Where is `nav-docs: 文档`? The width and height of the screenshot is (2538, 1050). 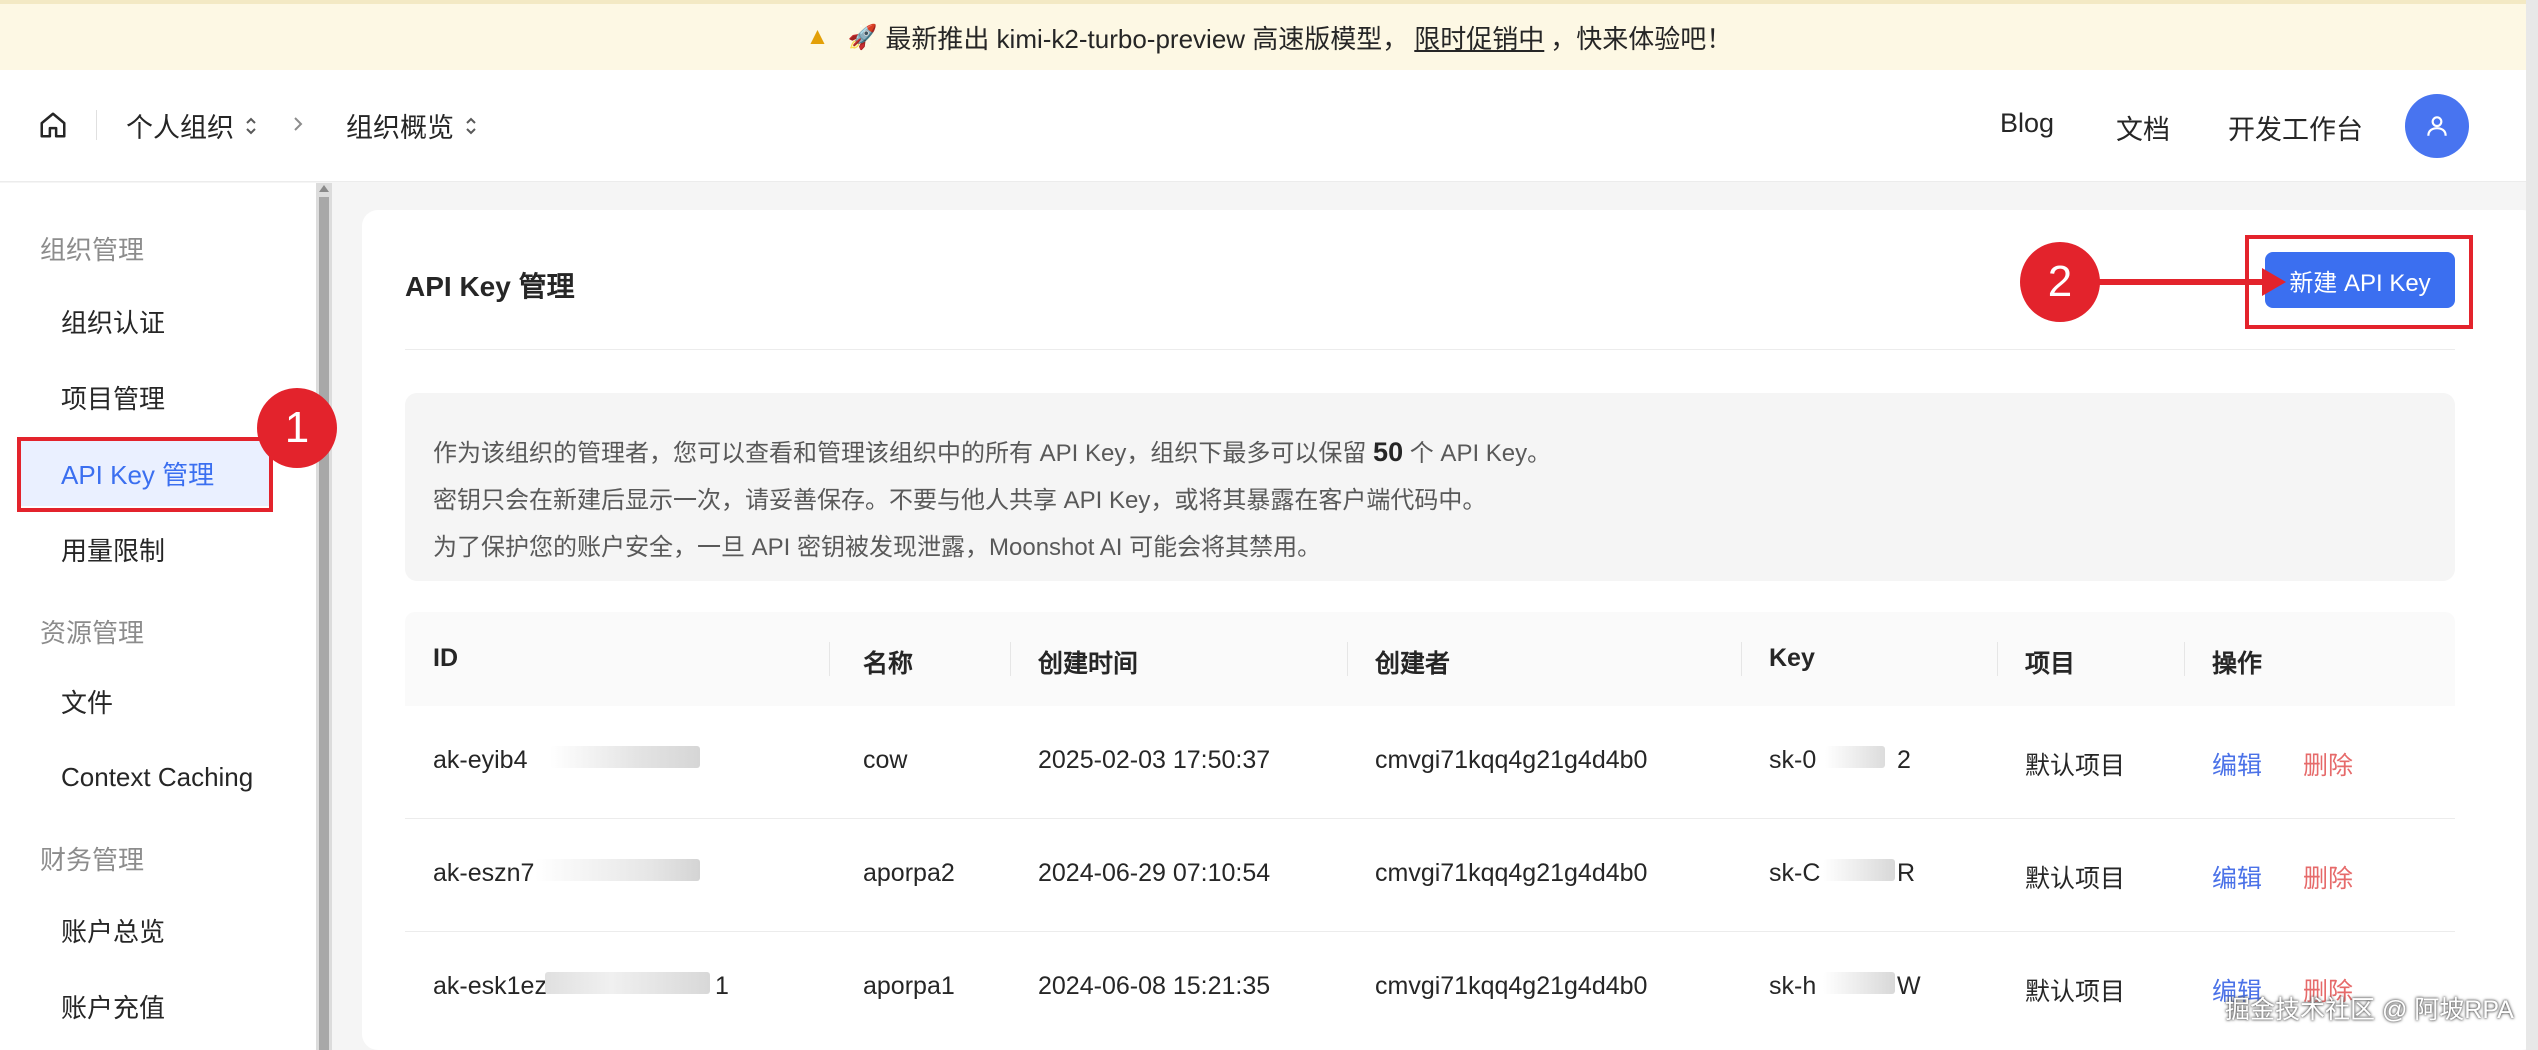 nav-docs: 文档 is located at coordinates (2143, 127).